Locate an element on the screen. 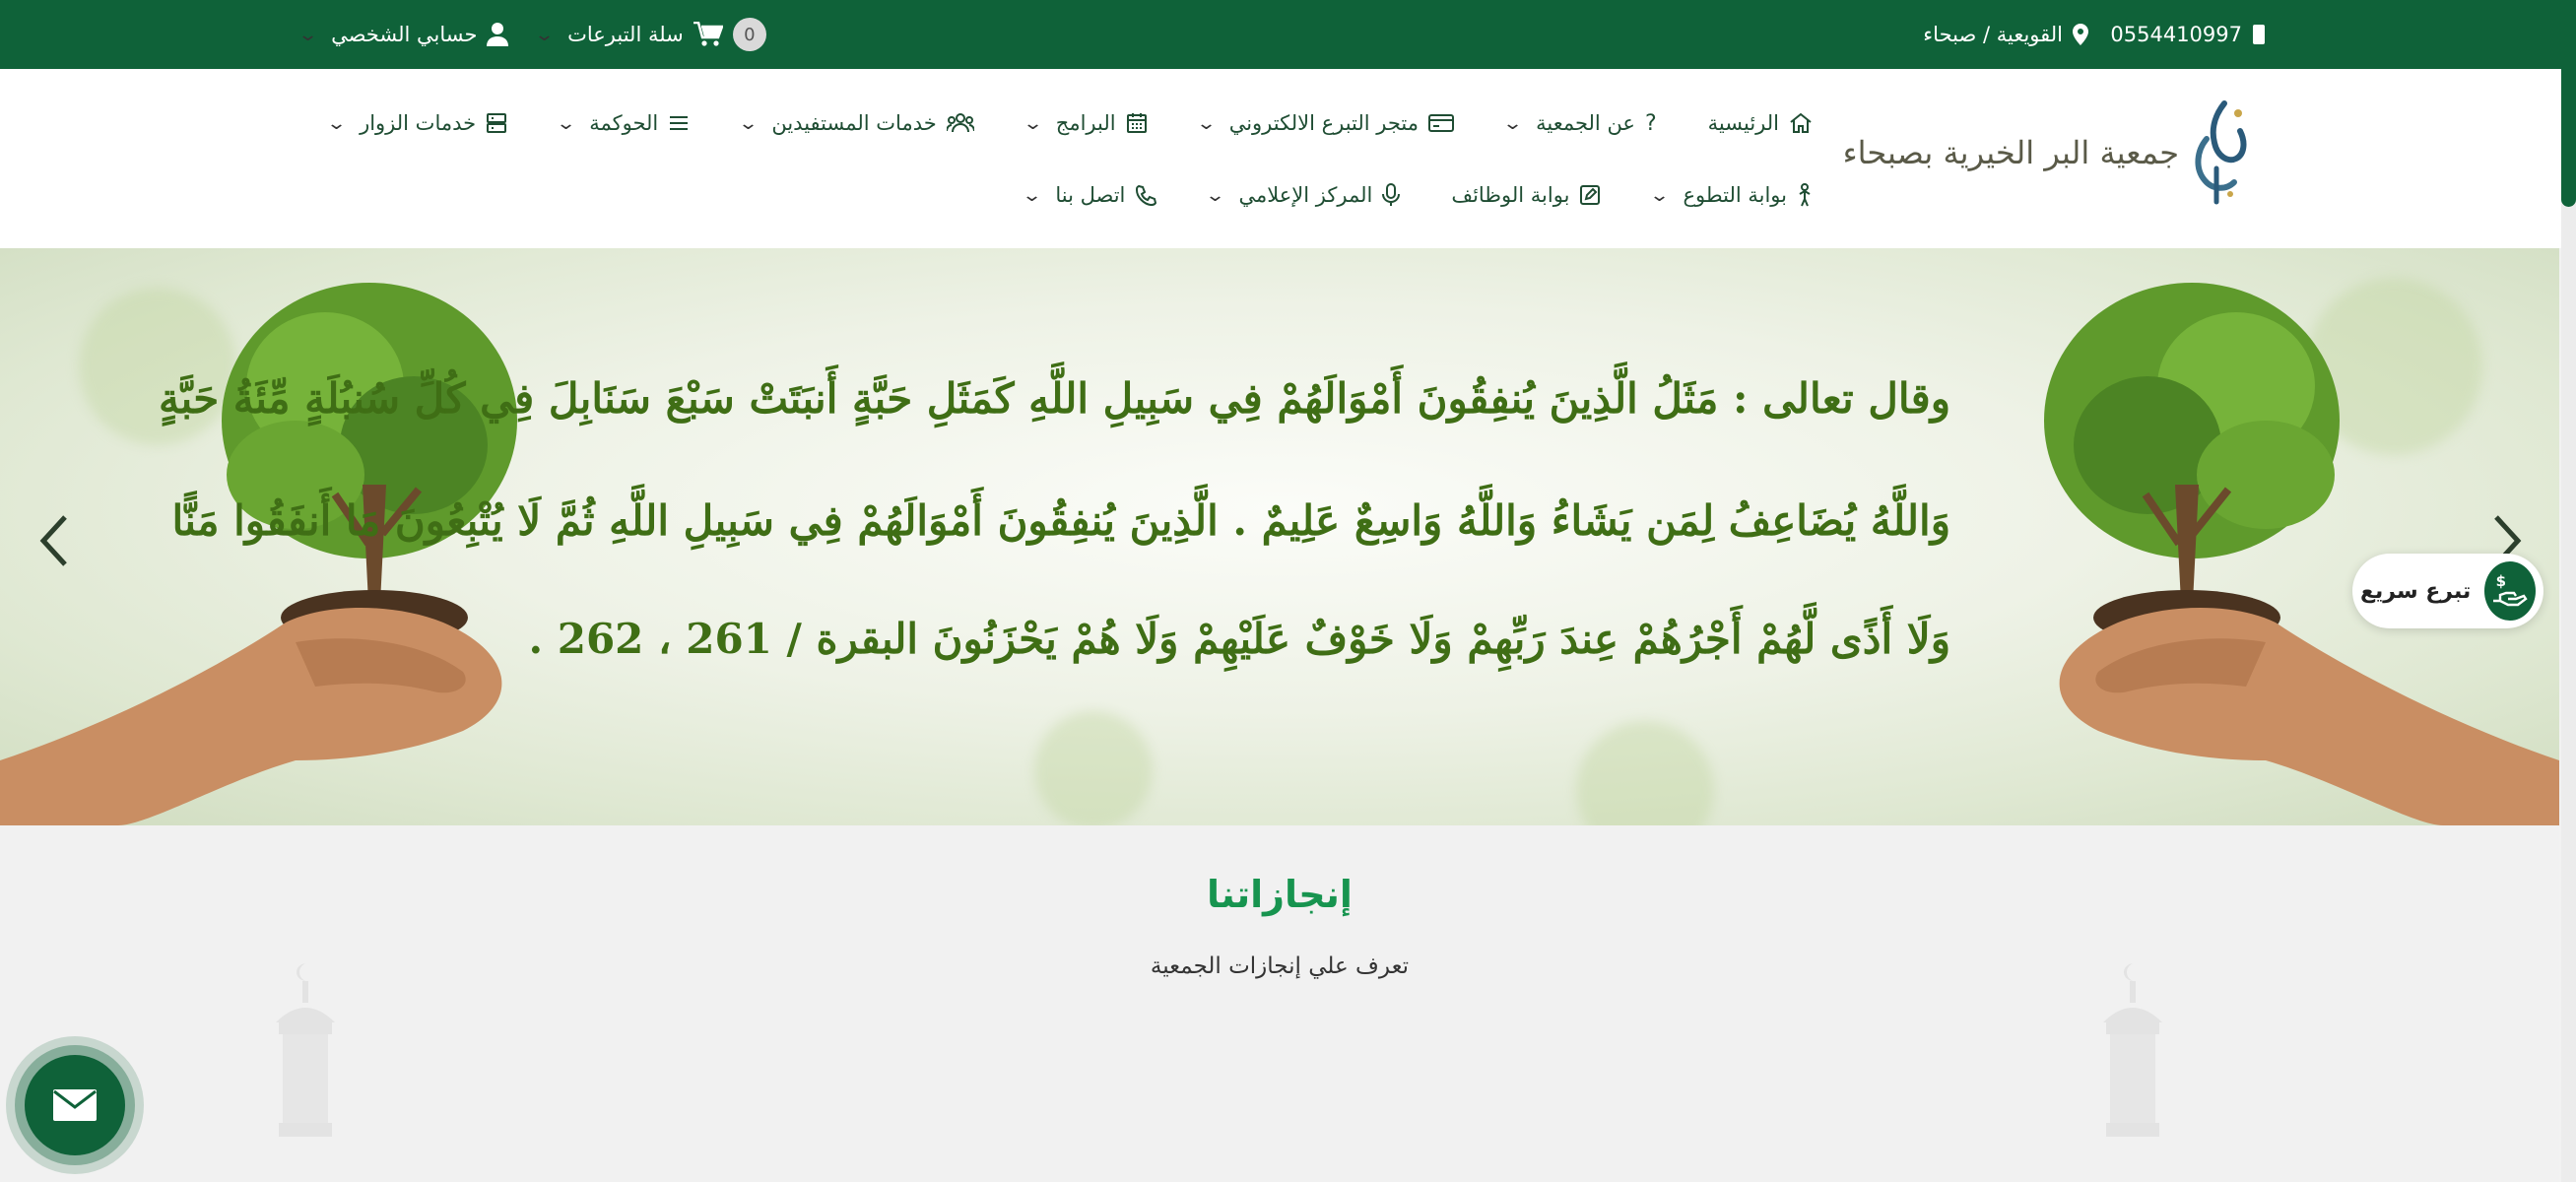  map-pin-icon is located at coordinates (2081, 34).